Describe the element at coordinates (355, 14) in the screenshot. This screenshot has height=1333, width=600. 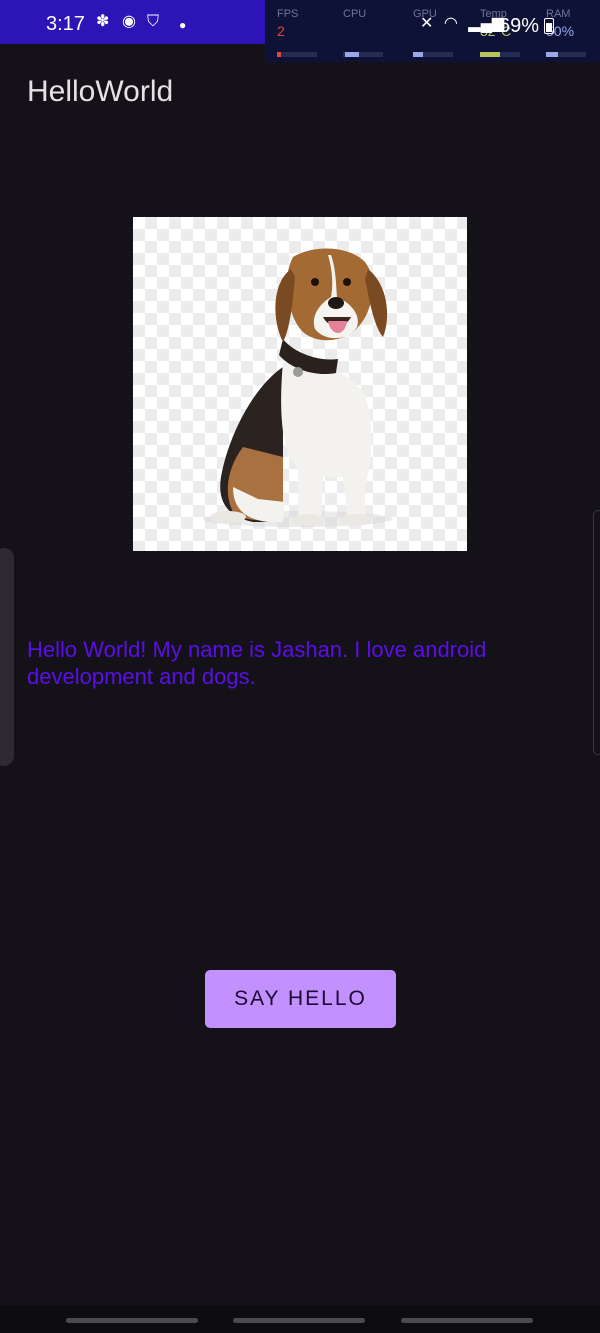
I see `cpu-label: CPU` at that location.